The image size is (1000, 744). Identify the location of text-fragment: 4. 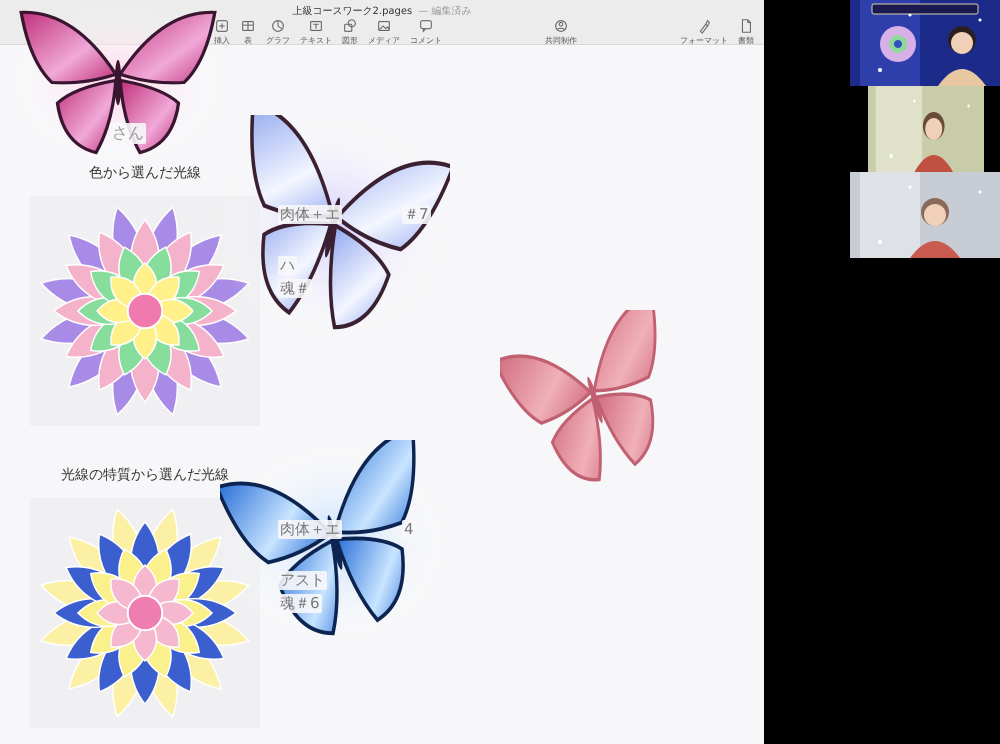
(409, 529).